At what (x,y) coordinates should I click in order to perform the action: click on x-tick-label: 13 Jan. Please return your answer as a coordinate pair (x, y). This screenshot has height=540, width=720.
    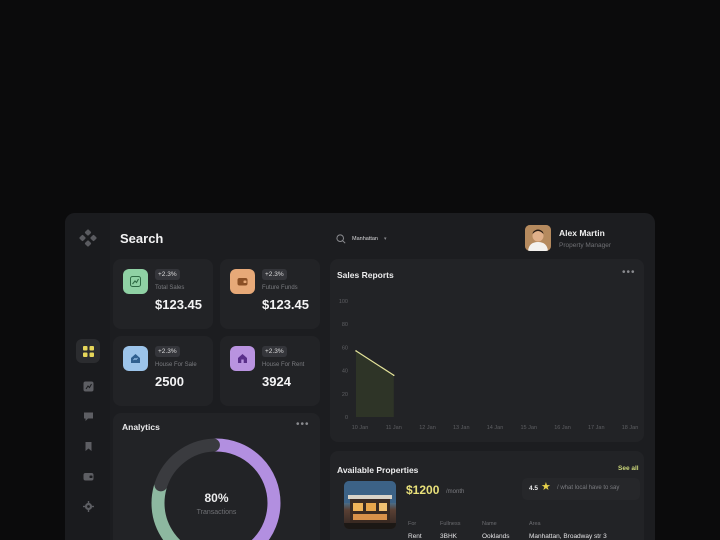
    Looking at the image, I should click on (461, 428).